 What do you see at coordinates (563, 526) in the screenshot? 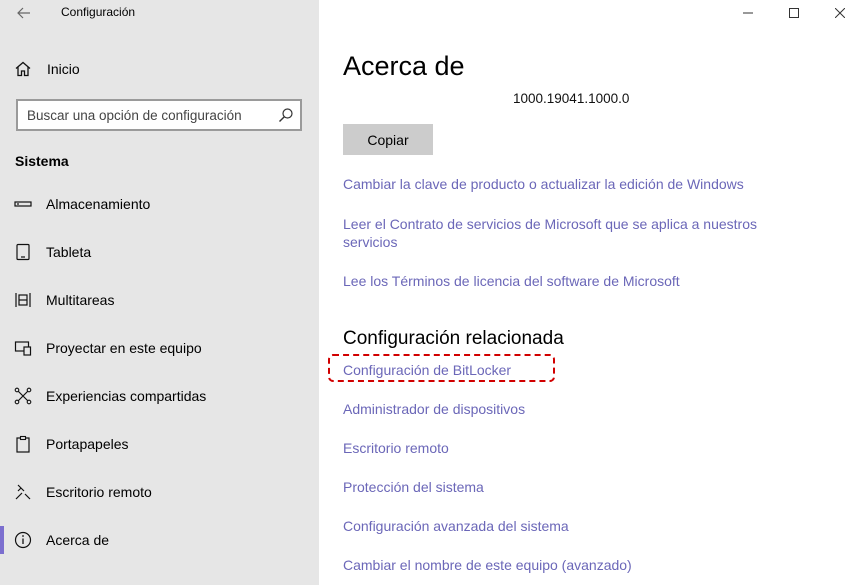
I see `advanced-system-settings-link: Configuración avanzada del sistema` at bounding box center [563, 526].